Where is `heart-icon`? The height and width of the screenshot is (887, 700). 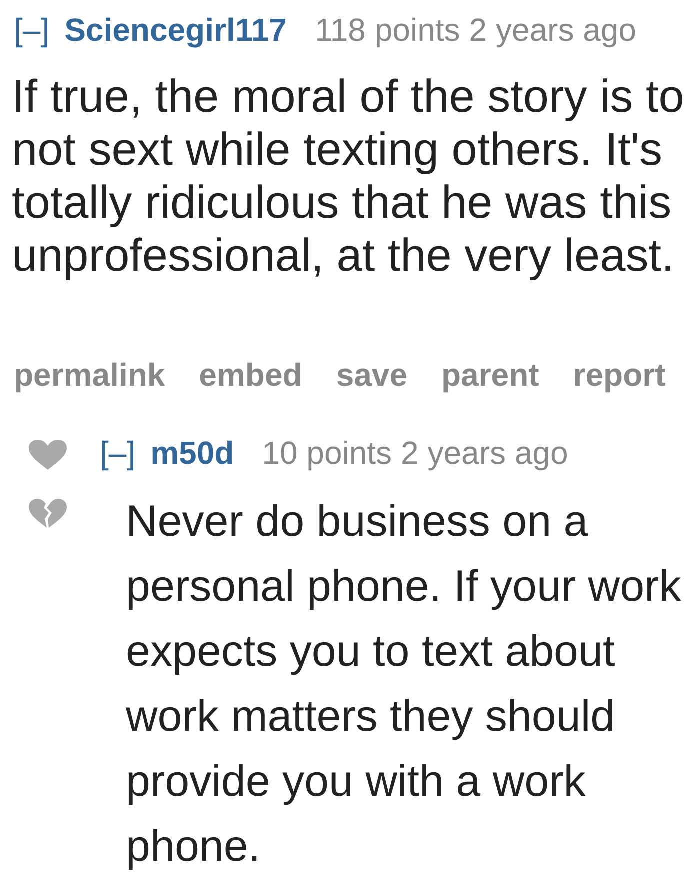
heart-icon is located at coordinates (48, 455).